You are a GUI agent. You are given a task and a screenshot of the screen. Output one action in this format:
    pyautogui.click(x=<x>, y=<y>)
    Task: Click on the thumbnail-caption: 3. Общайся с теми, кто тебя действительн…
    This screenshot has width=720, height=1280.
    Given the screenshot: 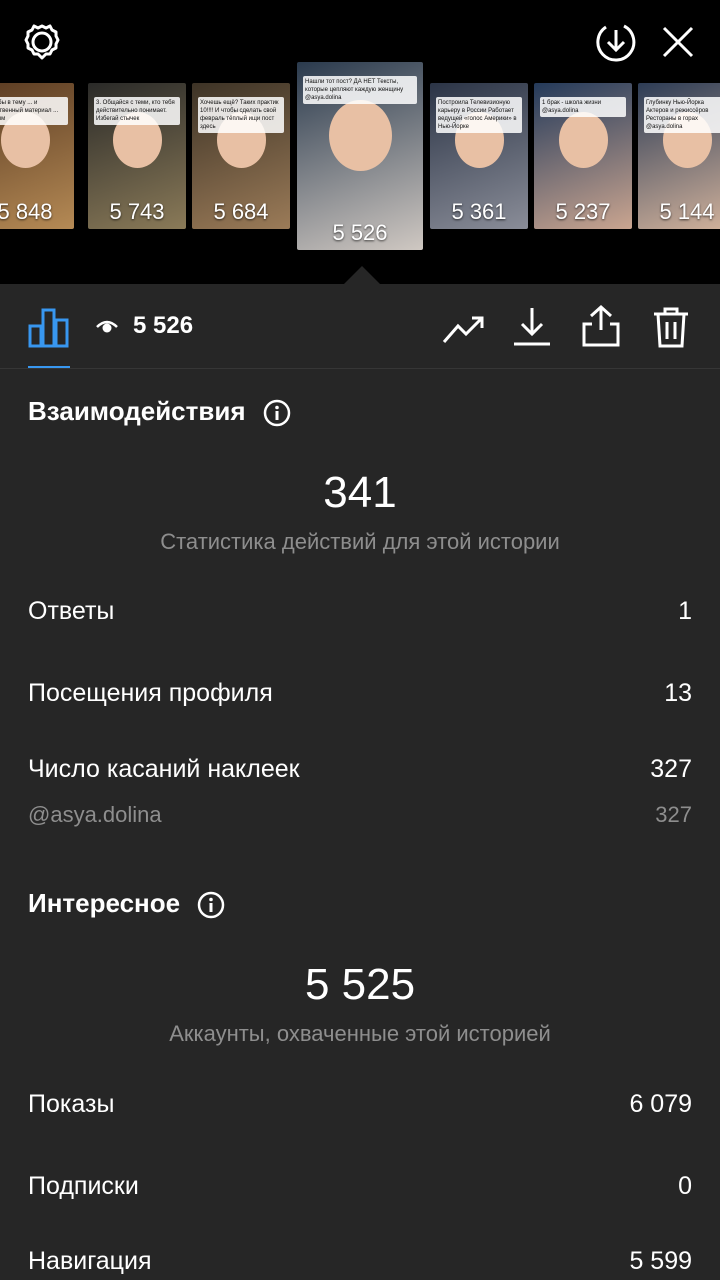 What is the action you would take?
    pyautogui.click(x=137, y=111)
    